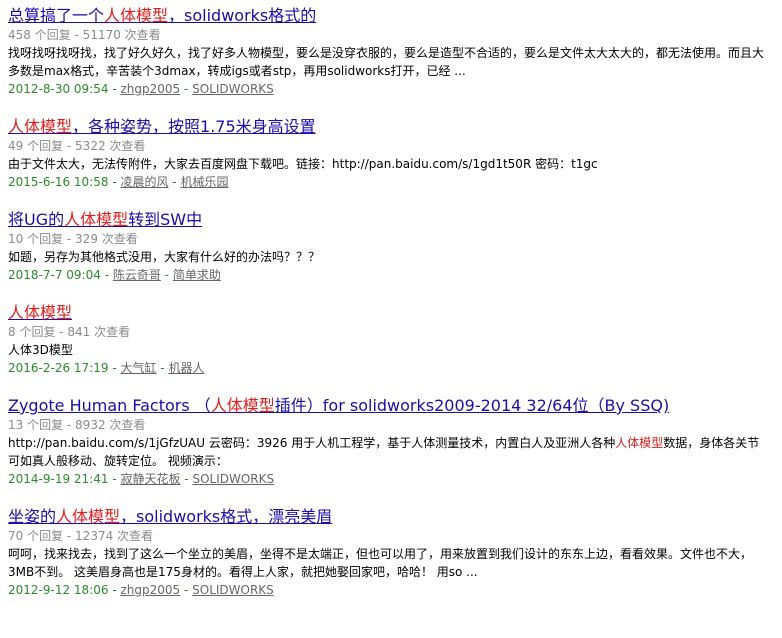  What do you see at coordinates (165, 219) in the screenshot?
I see `title-text: 转到SW中` at bounding box center [165, 219].